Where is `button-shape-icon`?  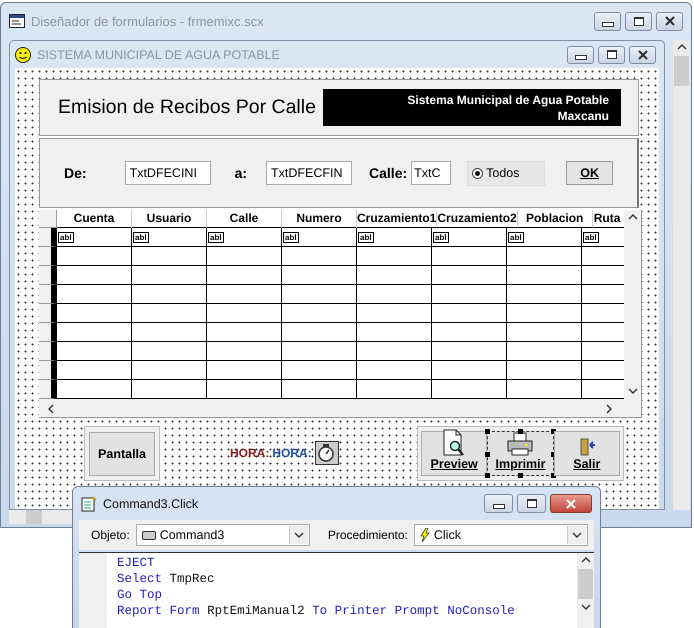
button-shape-icon is located at coordinates (149, 535).